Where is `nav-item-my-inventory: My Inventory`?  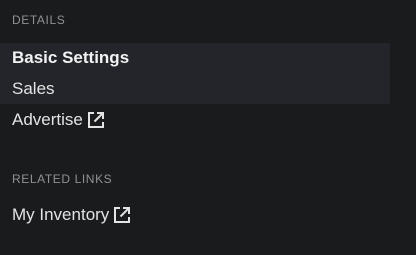 nav-item-my-inventory: My Inventory is located at coordinates (72, 215).